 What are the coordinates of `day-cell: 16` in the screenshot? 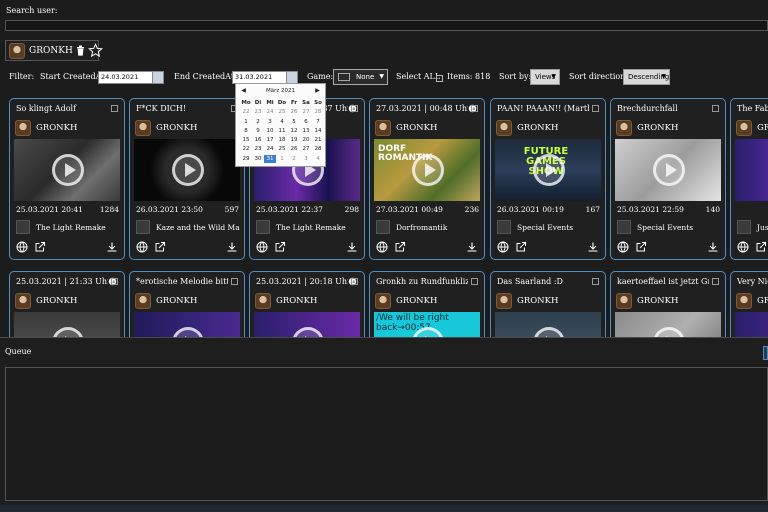 It's located at (258, 140).